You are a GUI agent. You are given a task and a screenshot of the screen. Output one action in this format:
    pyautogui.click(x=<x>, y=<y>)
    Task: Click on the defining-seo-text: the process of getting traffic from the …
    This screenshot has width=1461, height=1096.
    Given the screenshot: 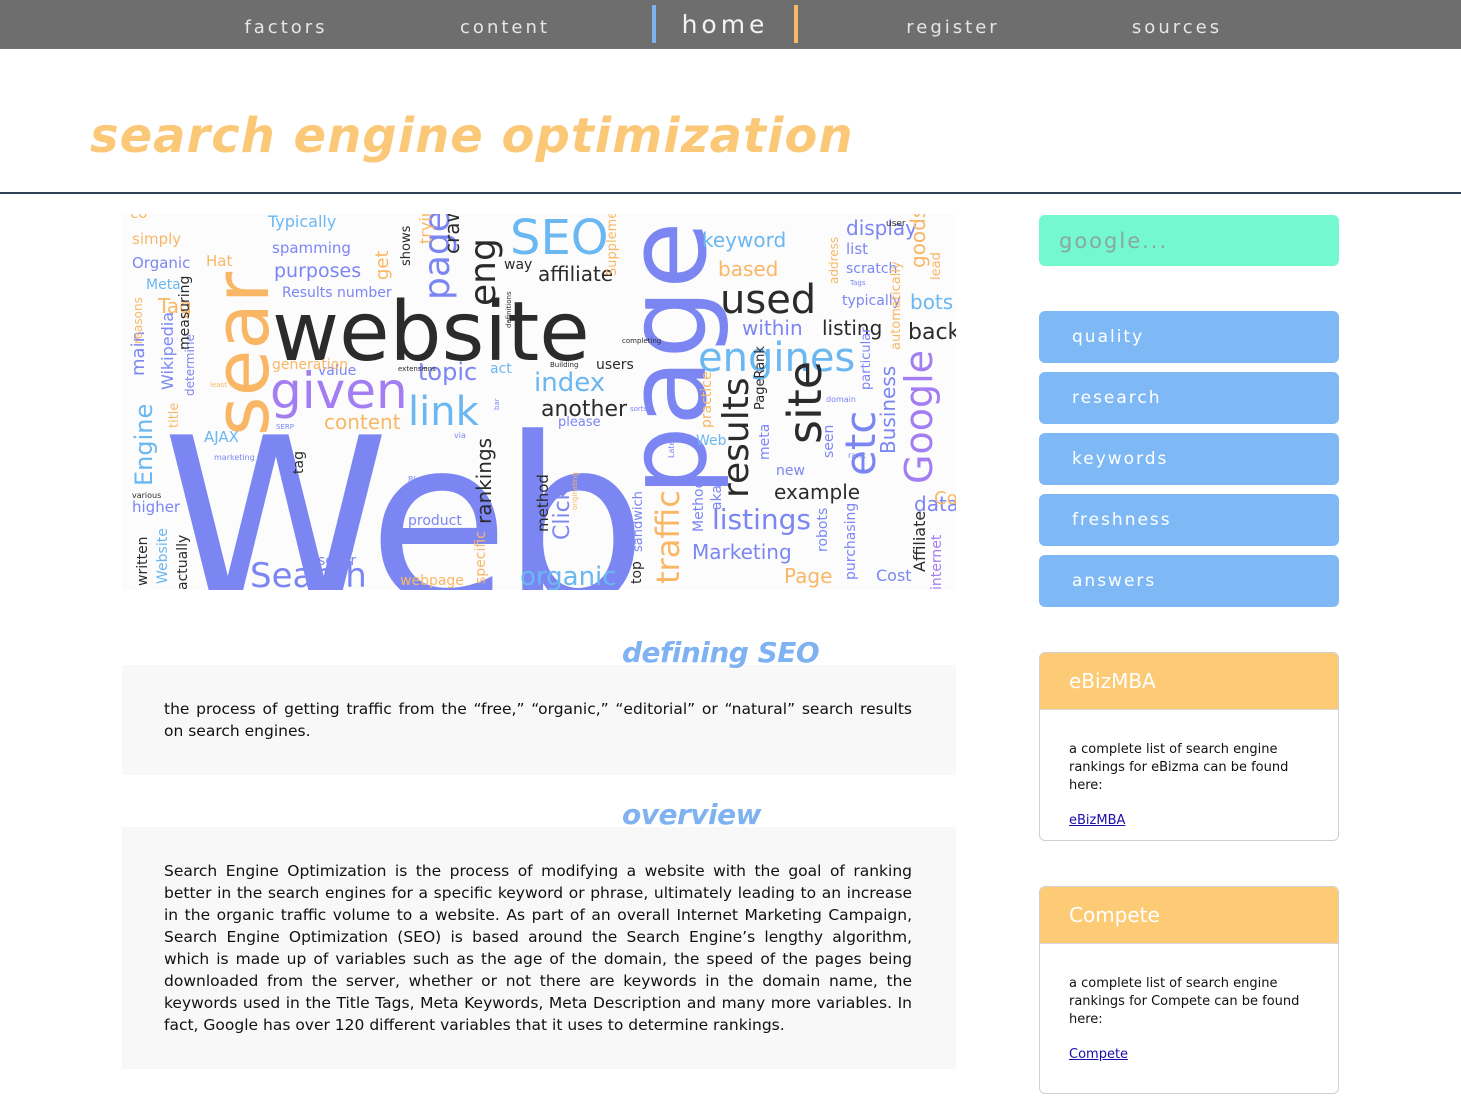 What is the action you would take?
    pyautogui.click(x=538, y=720)
    